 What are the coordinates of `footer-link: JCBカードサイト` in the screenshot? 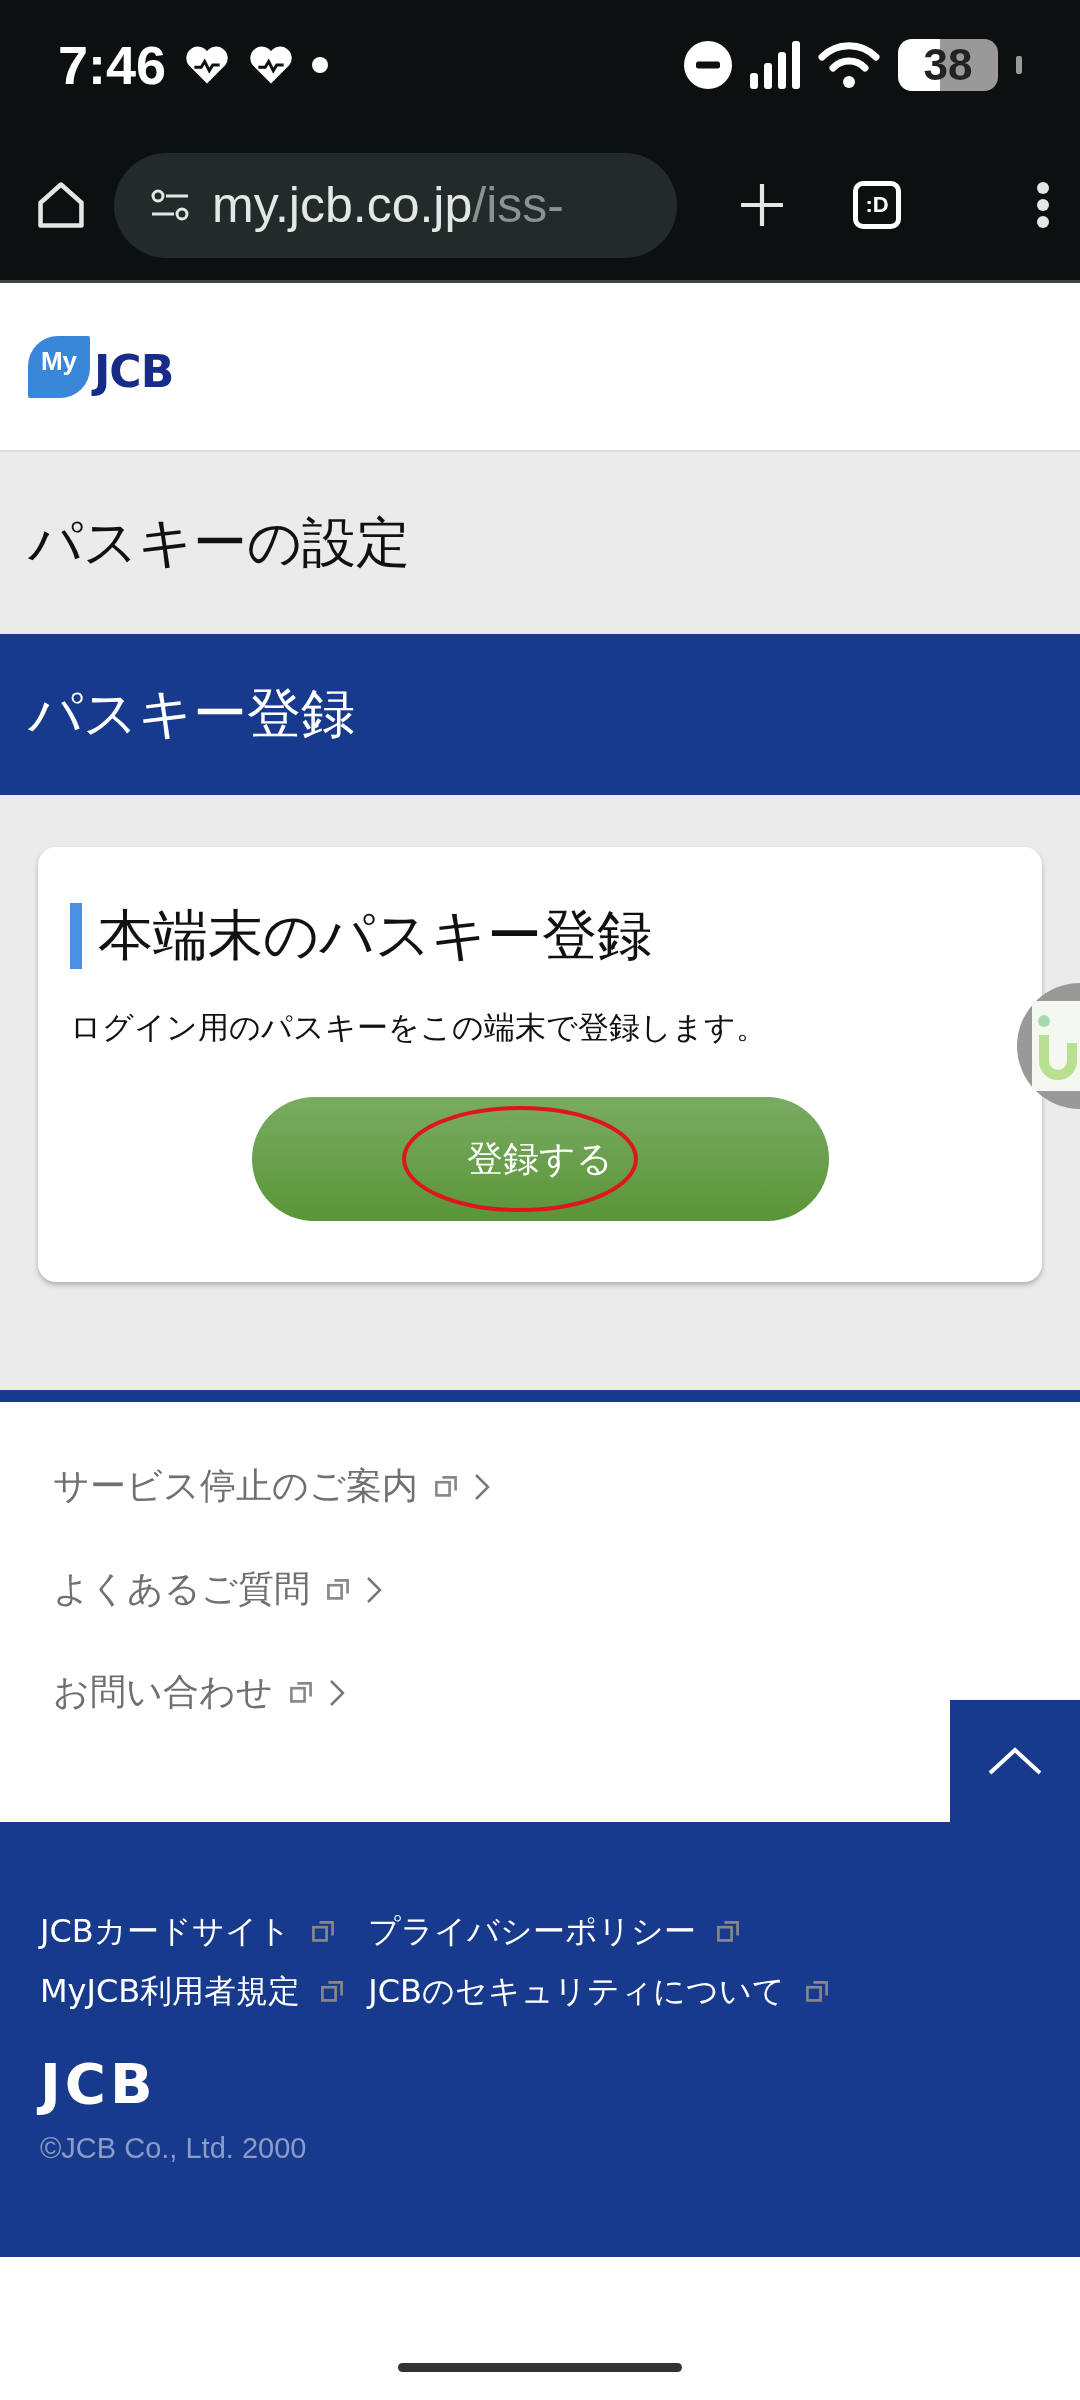 It's located at (192, 1932).